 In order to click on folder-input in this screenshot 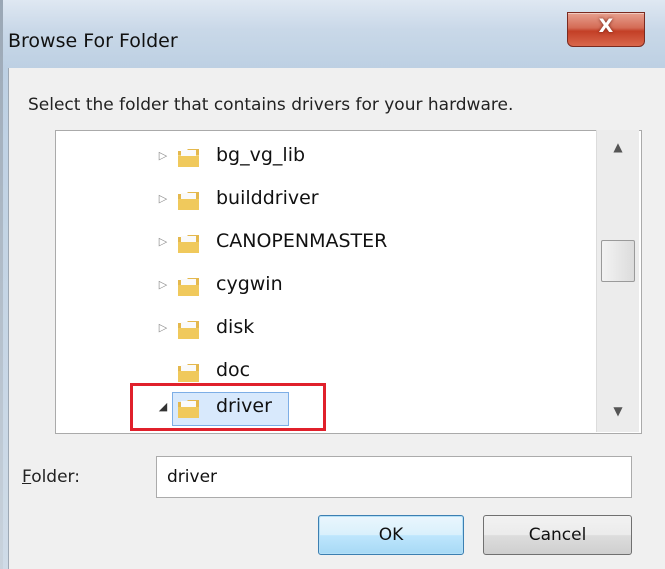, I will do `click(394, 477)`.